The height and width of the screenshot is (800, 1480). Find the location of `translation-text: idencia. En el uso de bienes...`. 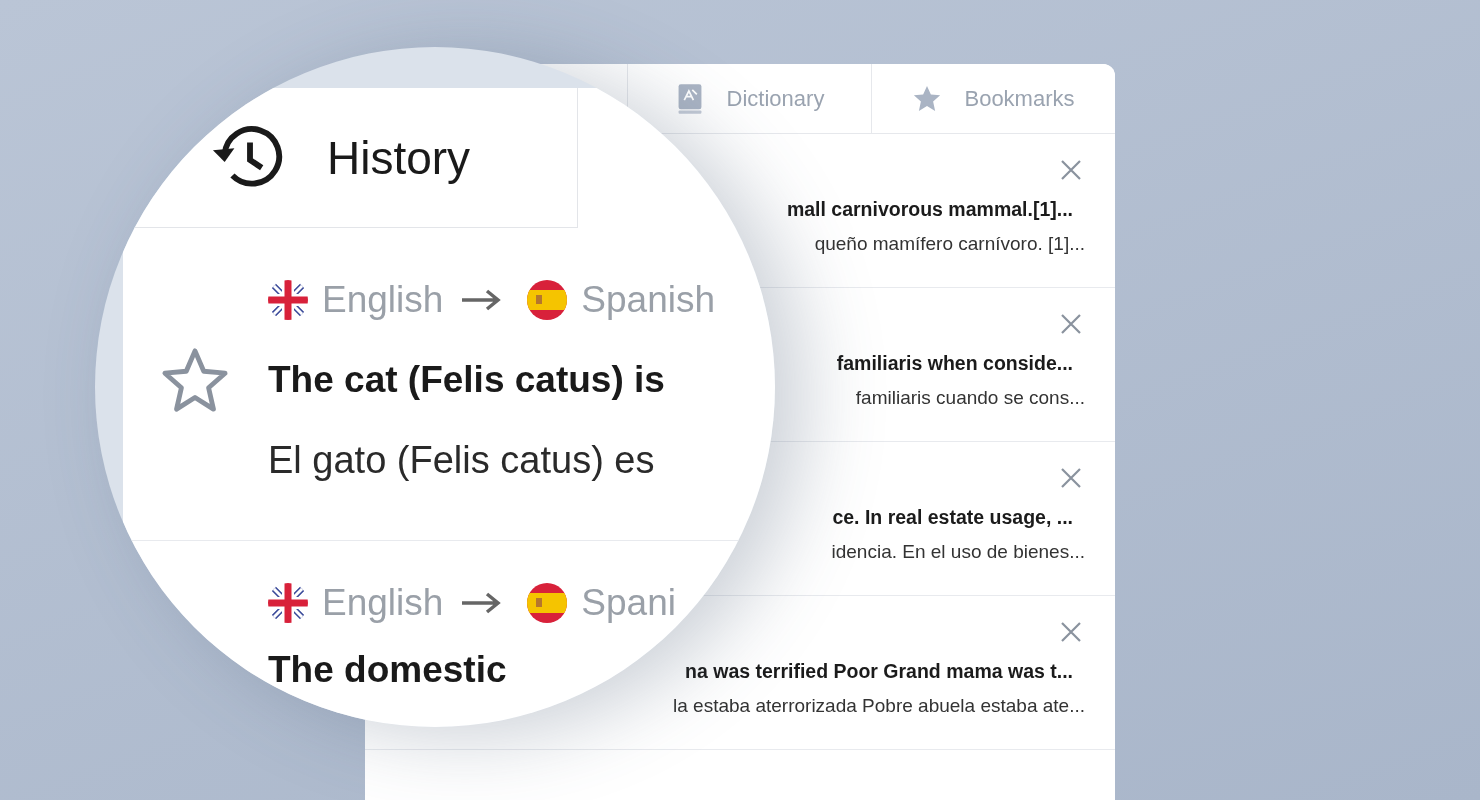

translation-text: idencia. En el uso de bienes... is located at coordinates (958, 552).